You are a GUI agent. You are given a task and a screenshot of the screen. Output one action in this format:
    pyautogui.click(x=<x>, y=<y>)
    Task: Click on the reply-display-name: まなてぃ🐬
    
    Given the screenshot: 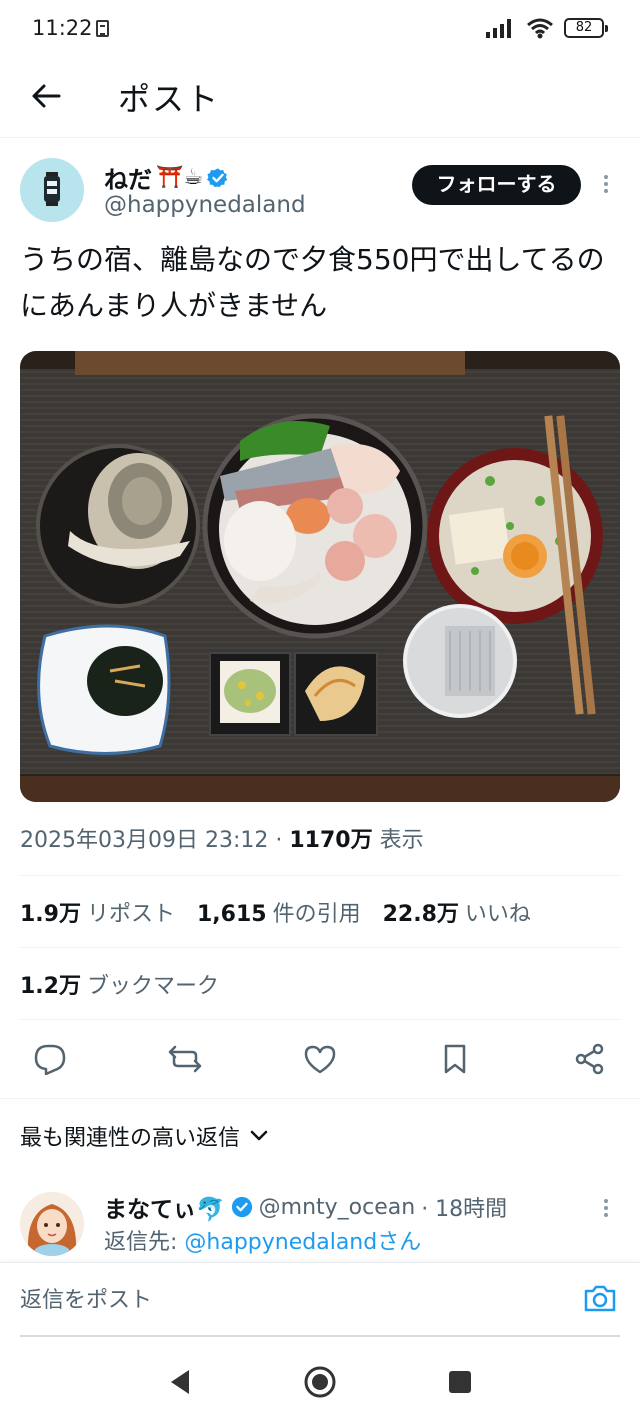 What is the action you would take?
    pyautogui.click(x=164, y=1207)
    